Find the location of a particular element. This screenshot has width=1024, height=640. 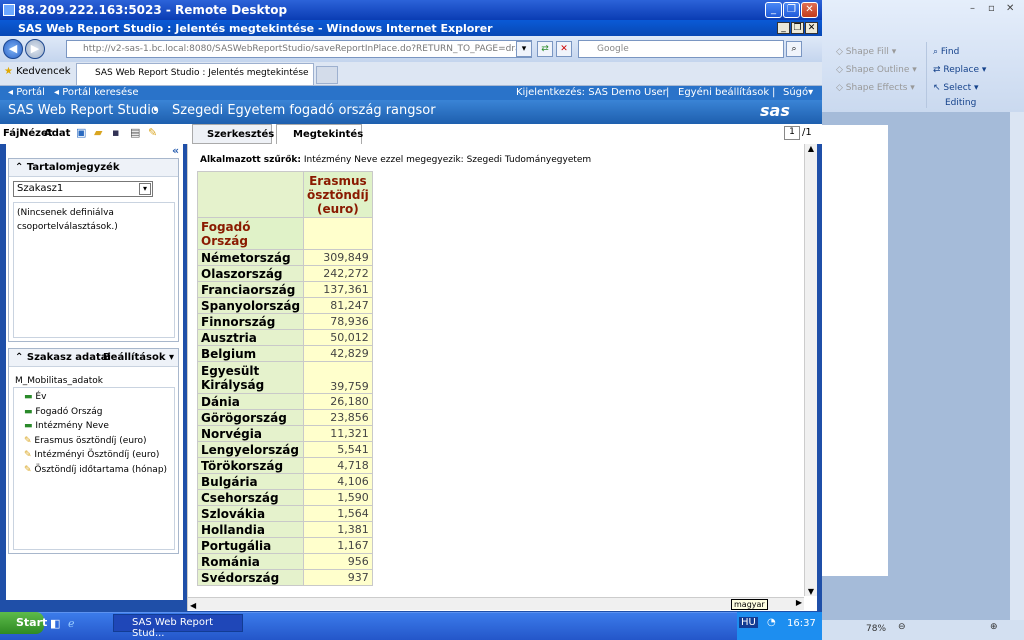

word-minimize-icon: – is located at coordinates (972, 8).